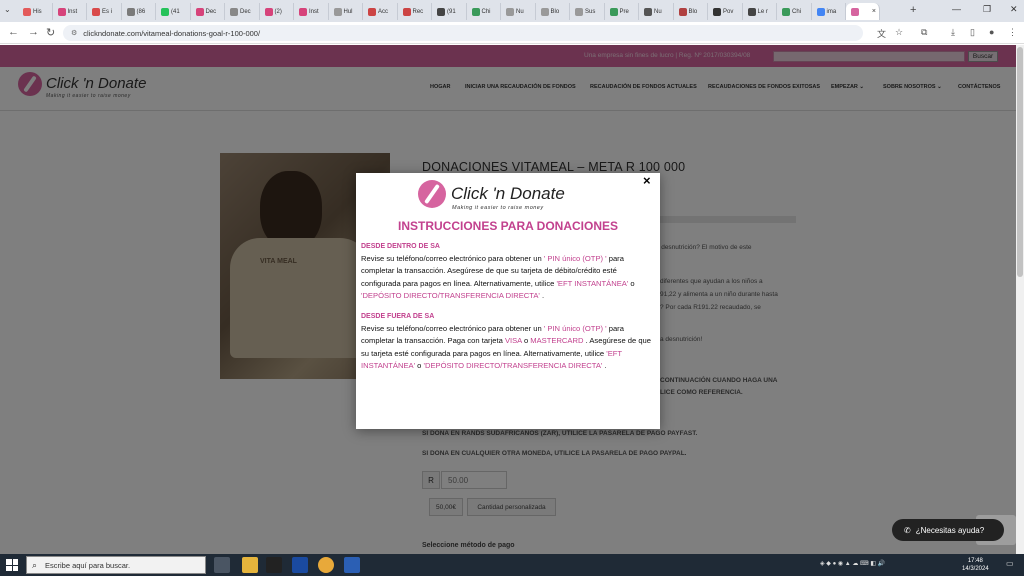 This screenshot has height=576, width=1024. Describe the element at coordinates (975, 561) in the screenshot. I see `clock-time: 17:48` at that location.